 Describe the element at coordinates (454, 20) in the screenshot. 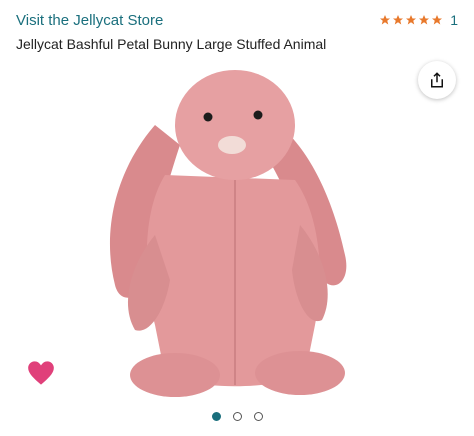

I see `rating-count: 1` at that location.